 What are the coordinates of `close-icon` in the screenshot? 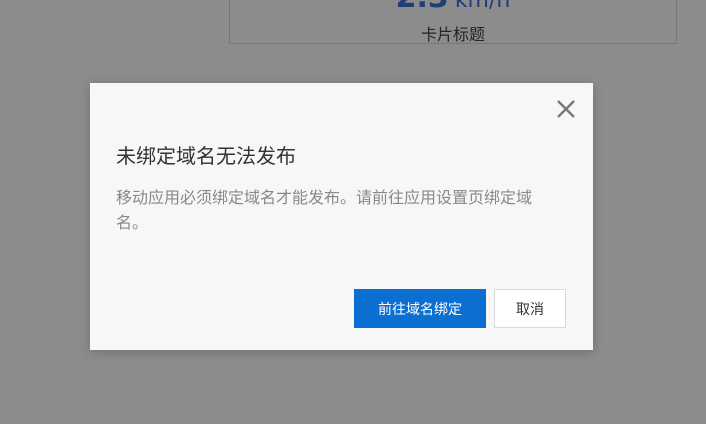 It's located at (566, 109).